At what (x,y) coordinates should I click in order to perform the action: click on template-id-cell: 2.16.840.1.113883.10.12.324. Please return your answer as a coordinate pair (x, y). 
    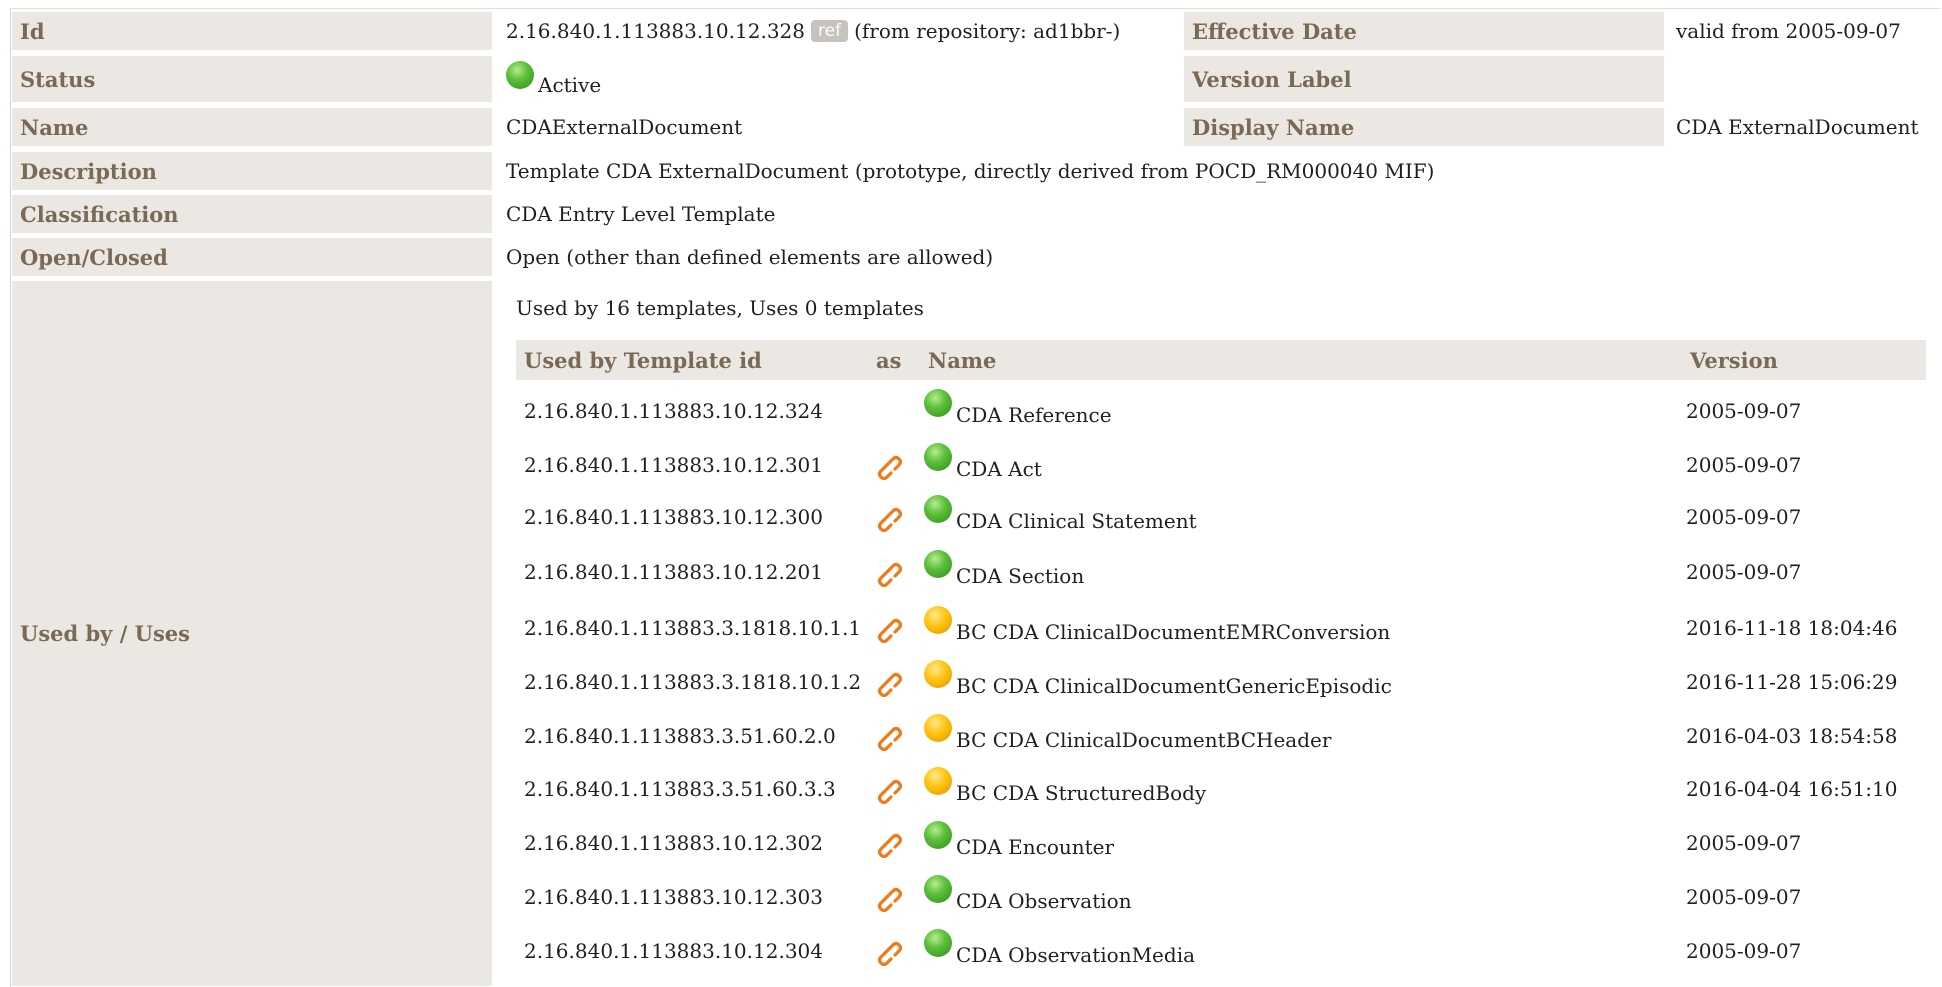
    Looking at the image, I should click on (673, 411).